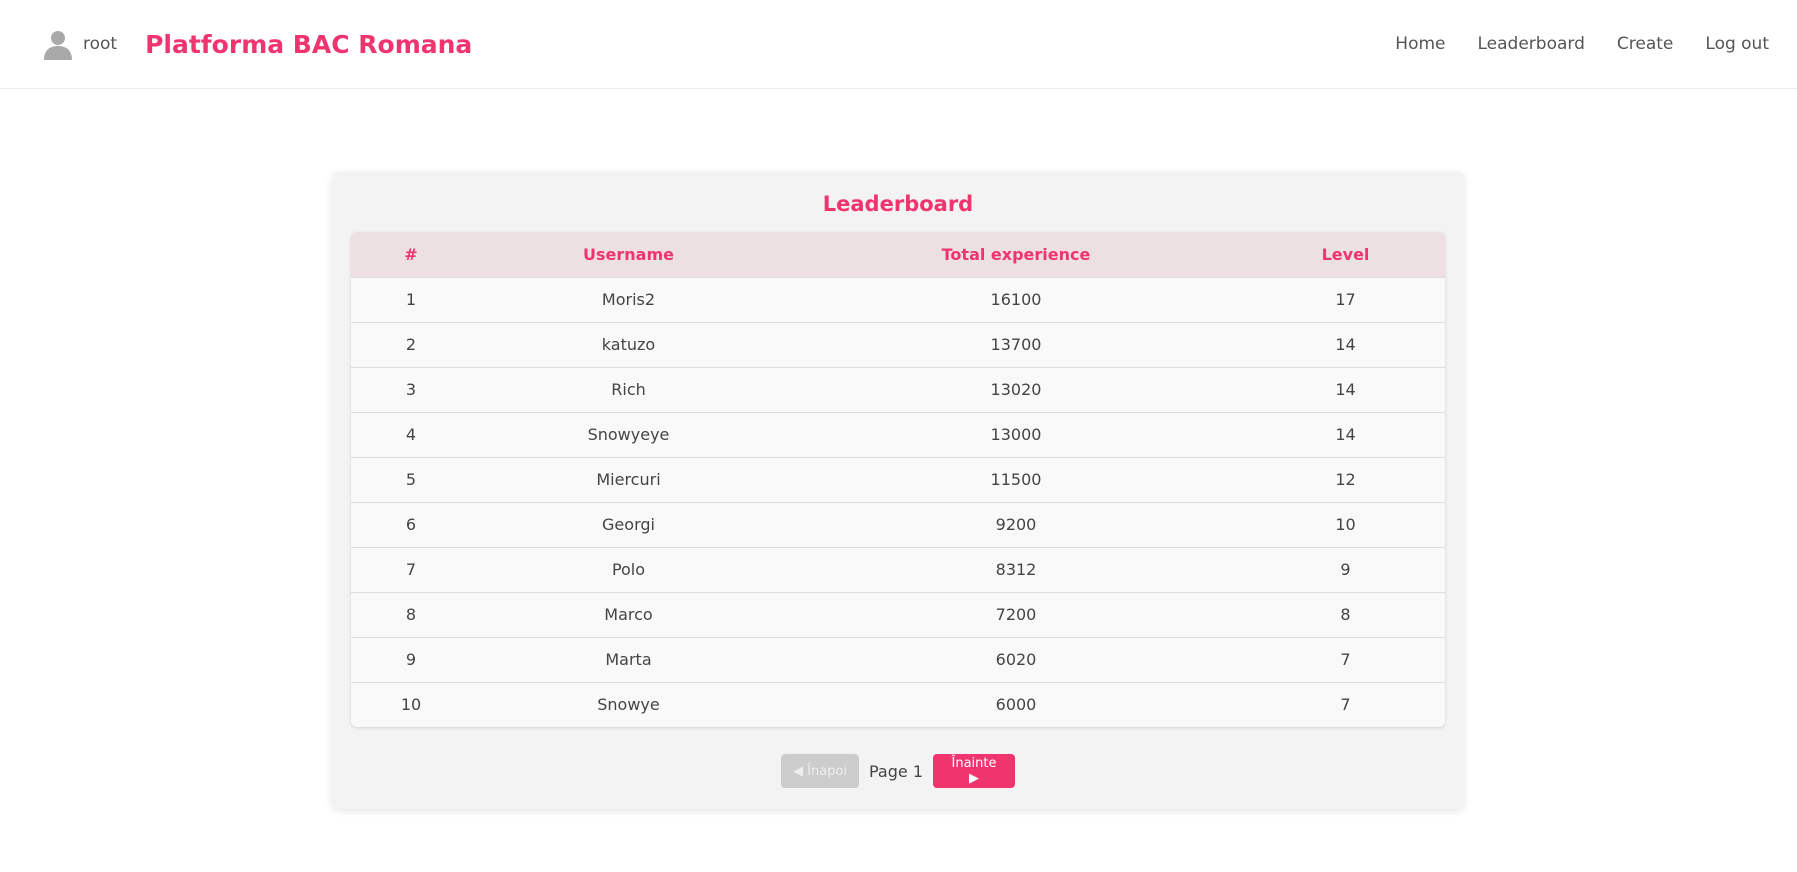  What do you see at coordinates (898, 344) in the screenshot?
I see `table-row: 2 katuzo 13700 14` at bounding box center [898, 344].